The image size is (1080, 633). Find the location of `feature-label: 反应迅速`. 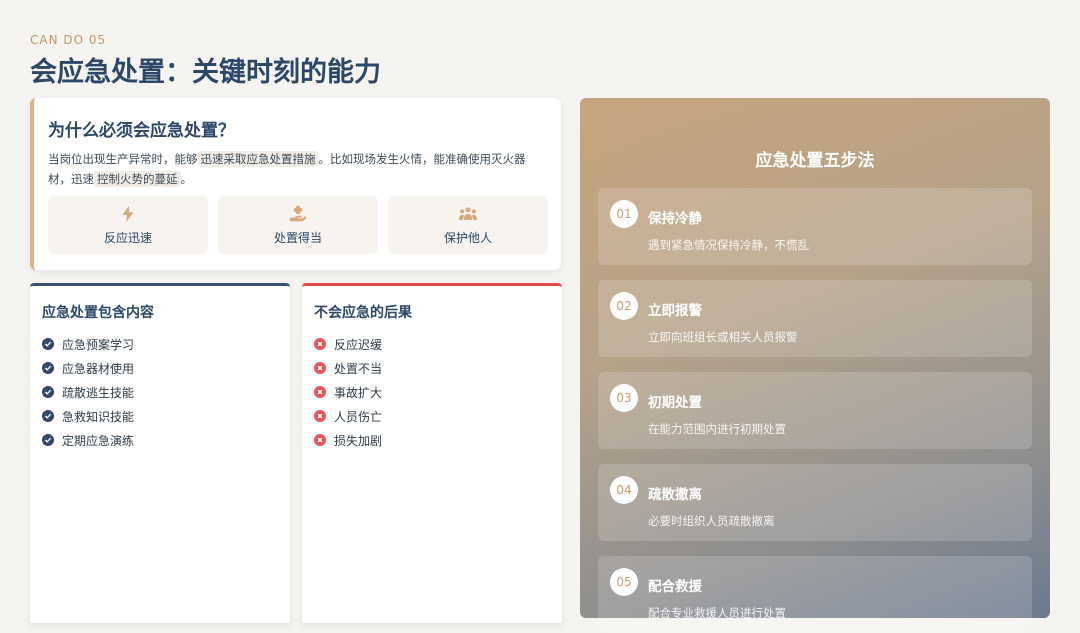

feature-label: 反应迅速 is located at coordinates (127, 237).